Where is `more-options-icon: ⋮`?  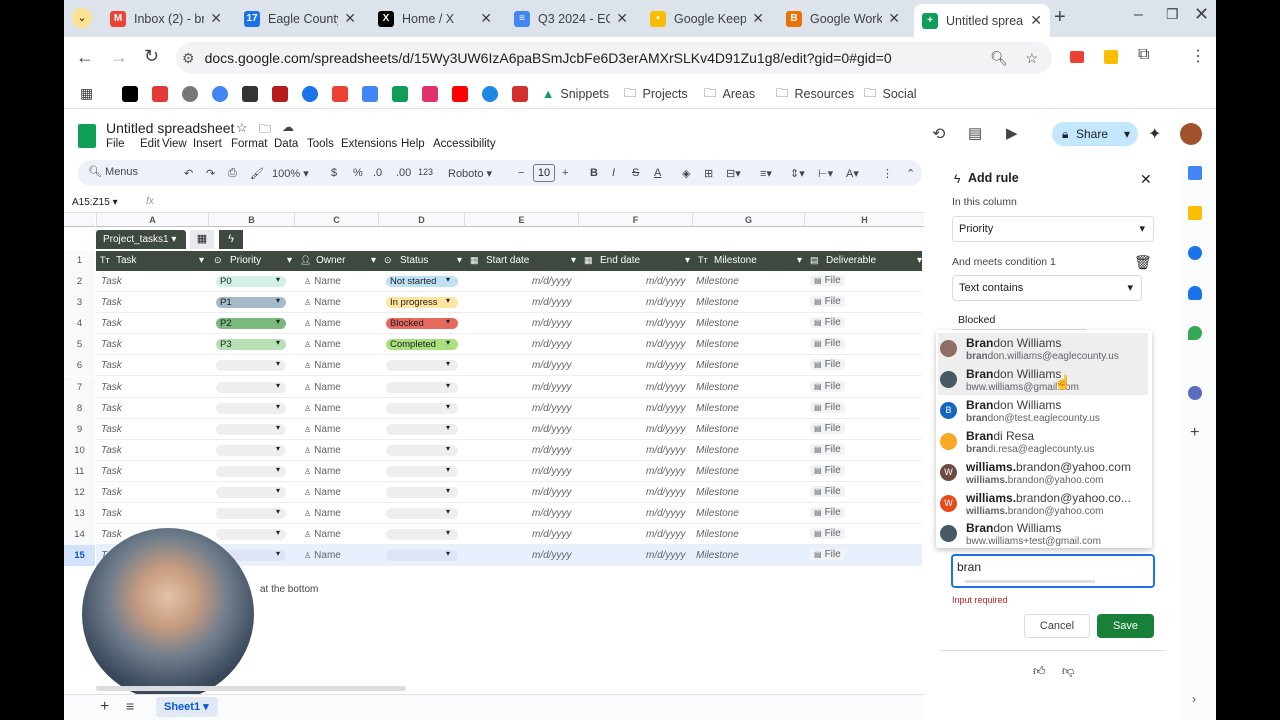 more-options-icon: ⋮ is located at coordinates (887, 173).